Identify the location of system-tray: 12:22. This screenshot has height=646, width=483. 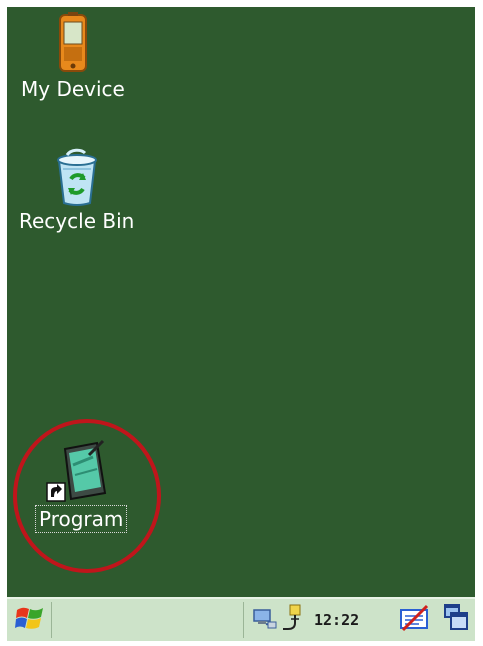
(317, 620).